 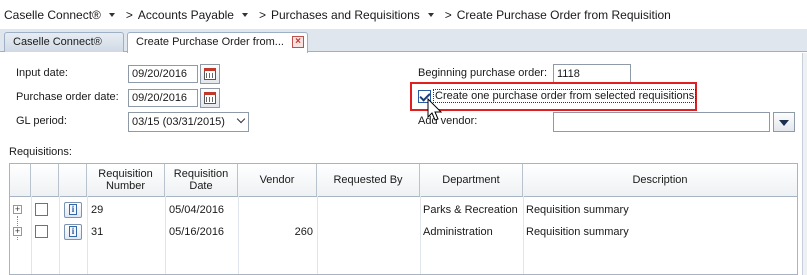 I want to click on cell-requisition-date: 05/04/2016, so click(x=197, y=210).